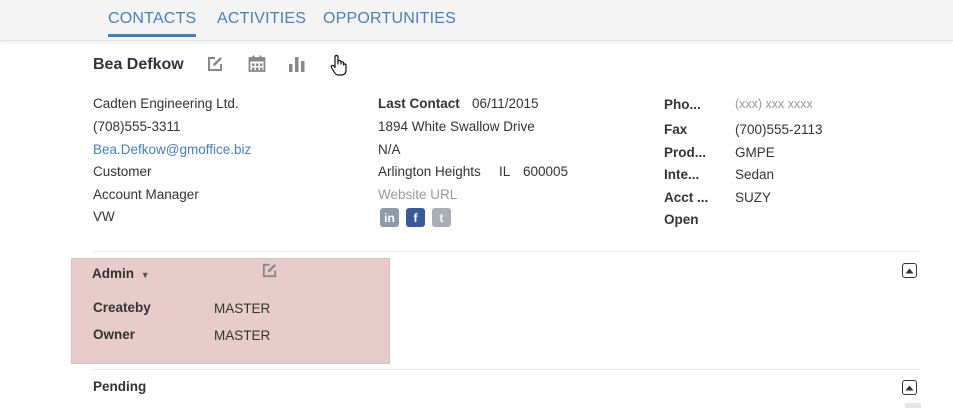  I want to click on fax-value: (700)555-2113, so click(779, 129).